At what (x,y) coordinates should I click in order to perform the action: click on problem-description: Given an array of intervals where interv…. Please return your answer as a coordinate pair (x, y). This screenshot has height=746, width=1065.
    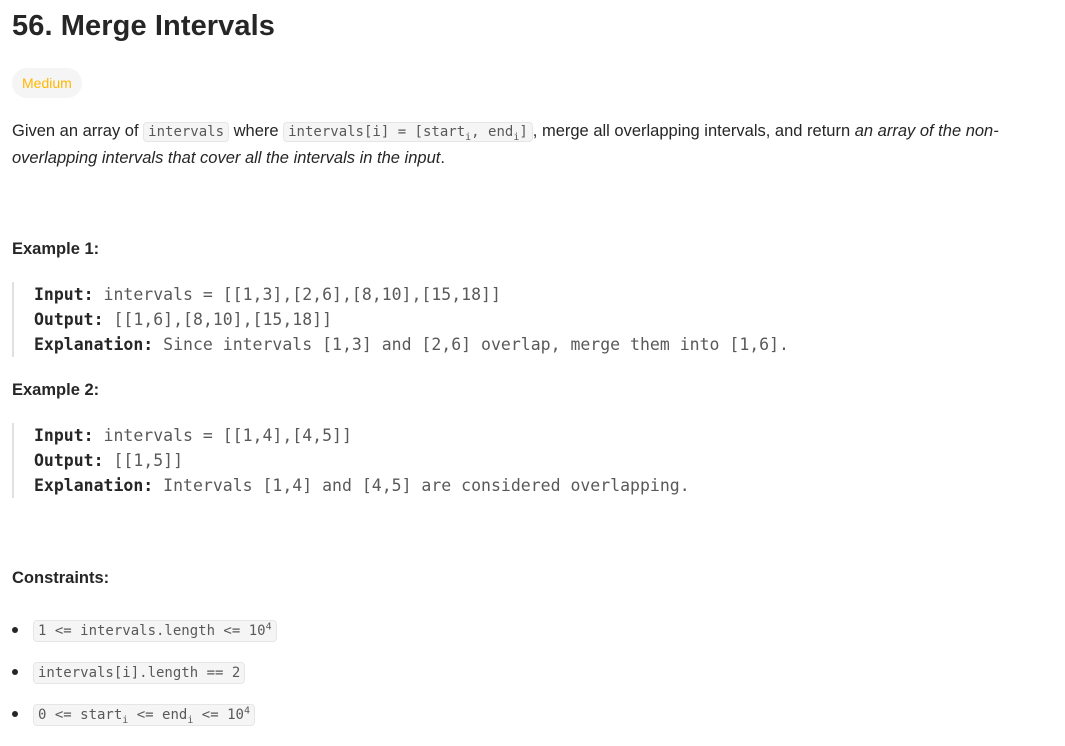
    Looking at the image, I should click on (534, 144).